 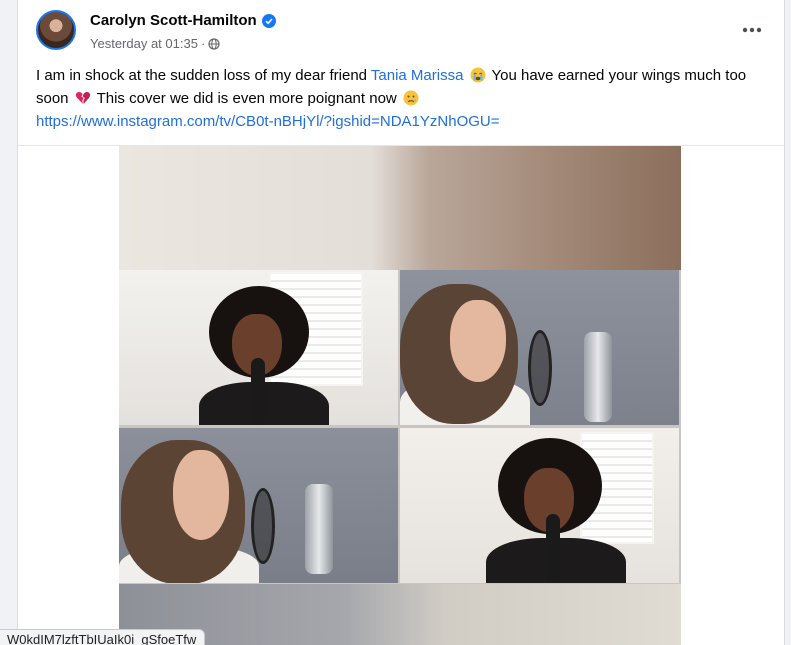 I want to click on more-options-icon, so click(x=752, y=30).